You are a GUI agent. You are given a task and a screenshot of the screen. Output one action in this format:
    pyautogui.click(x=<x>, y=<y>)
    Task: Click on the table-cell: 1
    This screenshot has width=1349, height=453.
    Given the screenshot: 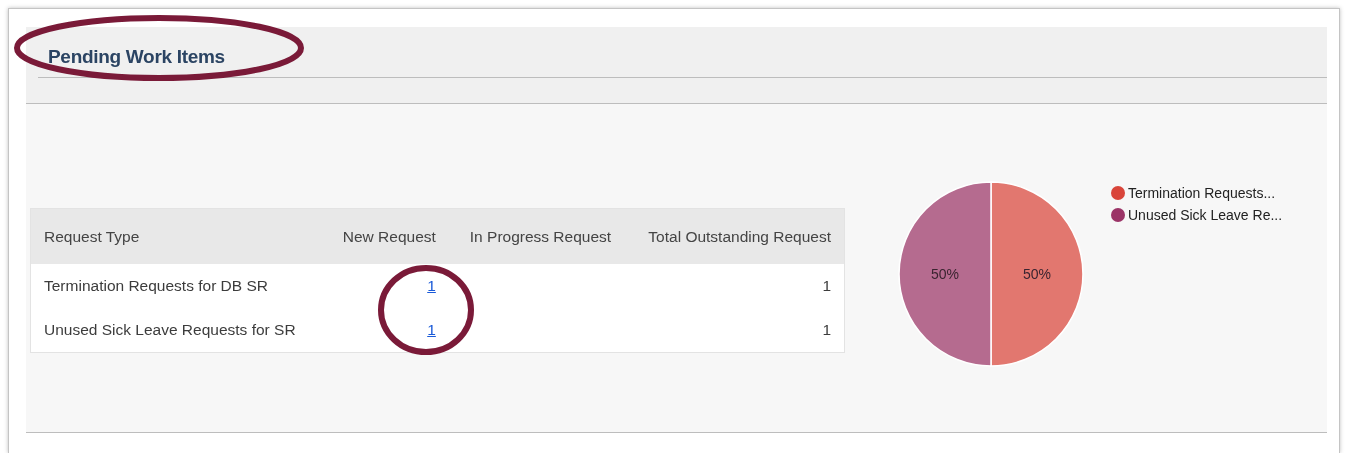 What is the action you would take?
    pyautogui.click(x=734, y=286)
    